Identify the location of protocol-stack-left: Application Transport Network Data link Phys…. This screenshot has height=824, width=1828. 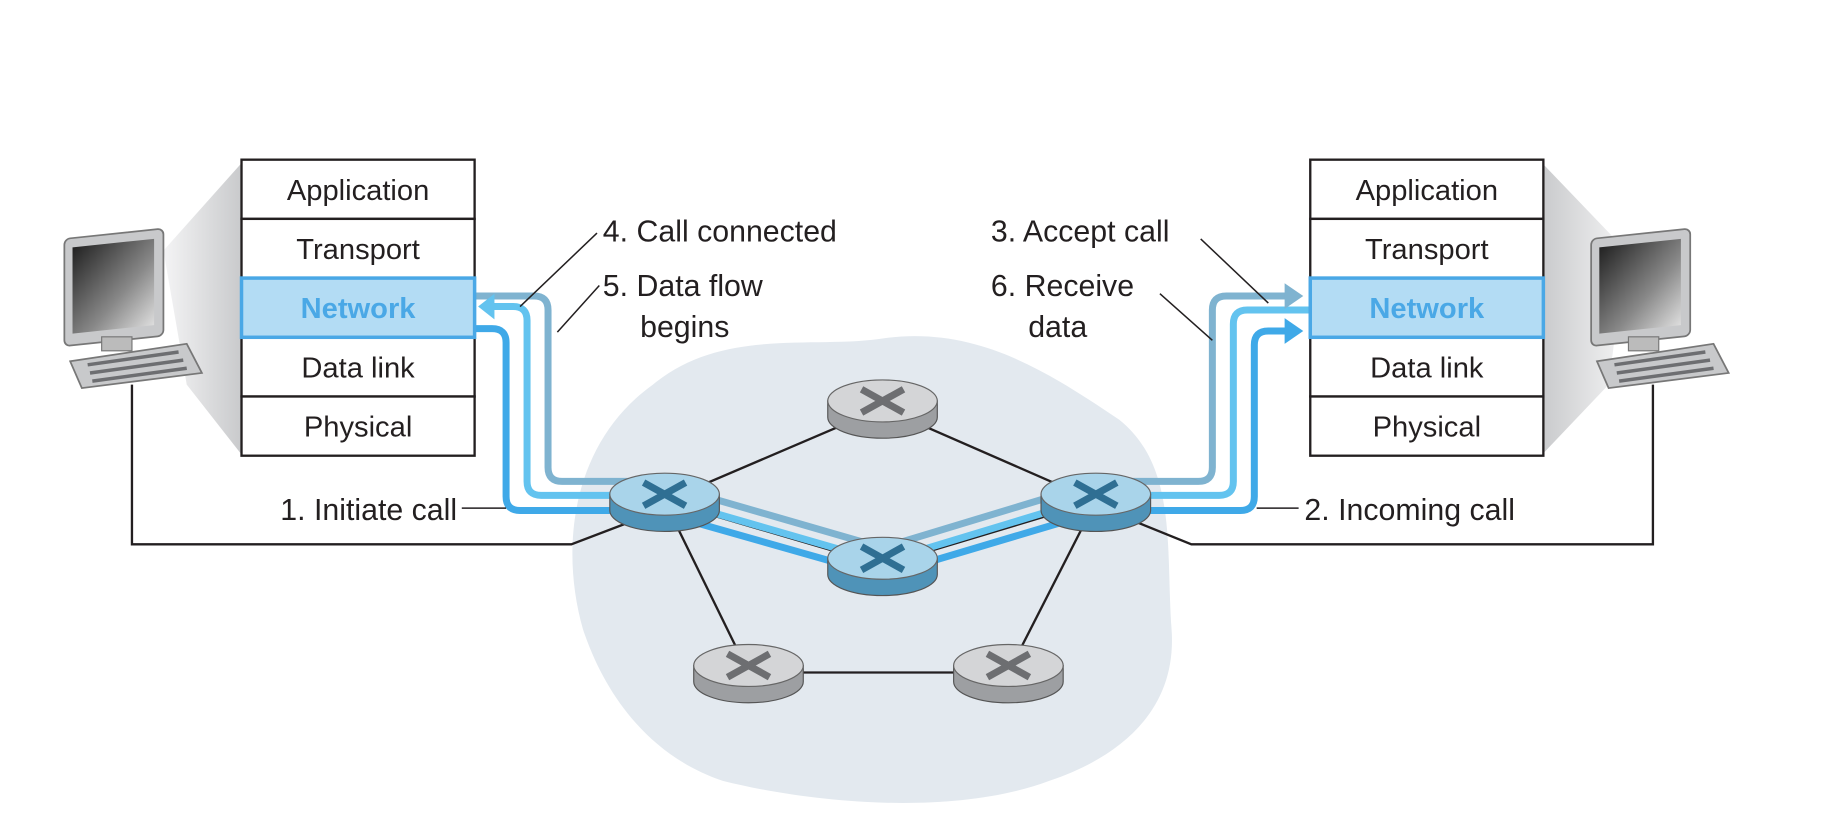
(358, 307).